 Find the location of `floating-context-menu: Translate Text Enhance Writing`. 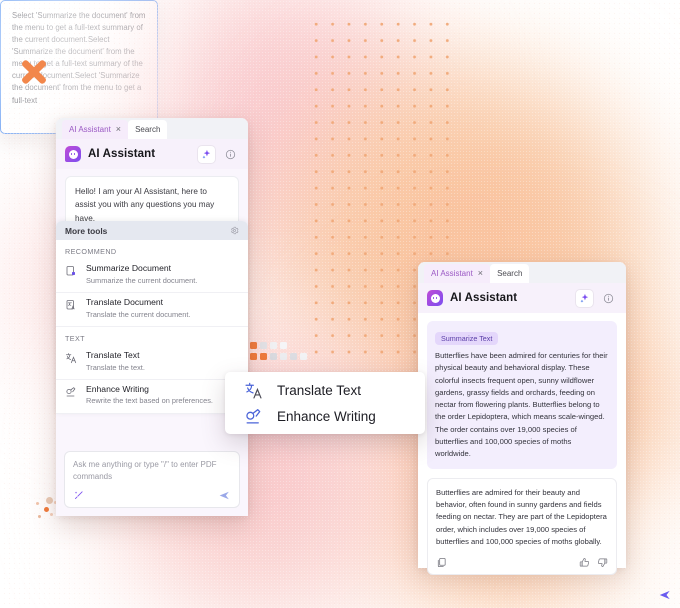

floating-context-menu: Translate Text Enhance Writing is located at coordinates (325, 403).